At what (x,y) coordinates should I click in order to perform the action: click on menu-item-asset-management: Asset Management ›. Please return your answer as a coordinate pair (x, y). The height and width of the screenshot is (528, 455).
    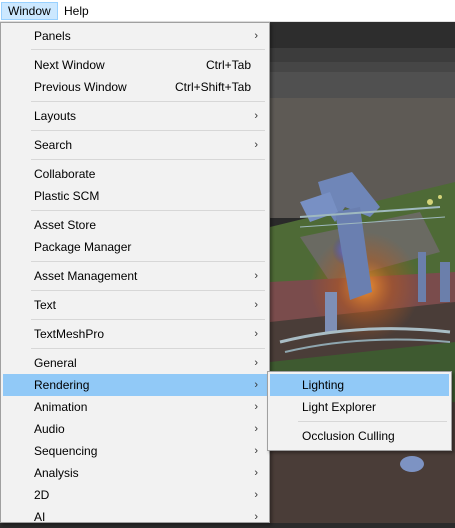
    Looking at the image, I should click on (135, 276).